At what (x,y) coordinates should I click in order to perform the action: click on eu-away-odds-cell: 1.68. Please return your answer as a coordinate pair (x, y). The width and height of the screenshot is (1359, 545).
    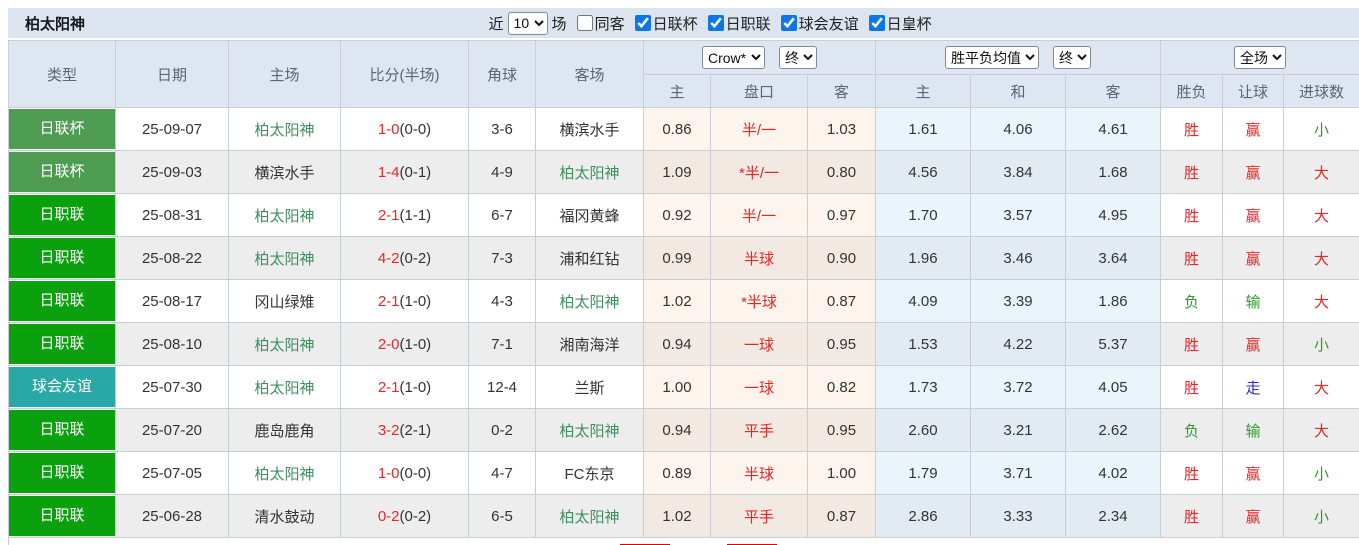
    Looking at the image, I should click on (1113, 172).